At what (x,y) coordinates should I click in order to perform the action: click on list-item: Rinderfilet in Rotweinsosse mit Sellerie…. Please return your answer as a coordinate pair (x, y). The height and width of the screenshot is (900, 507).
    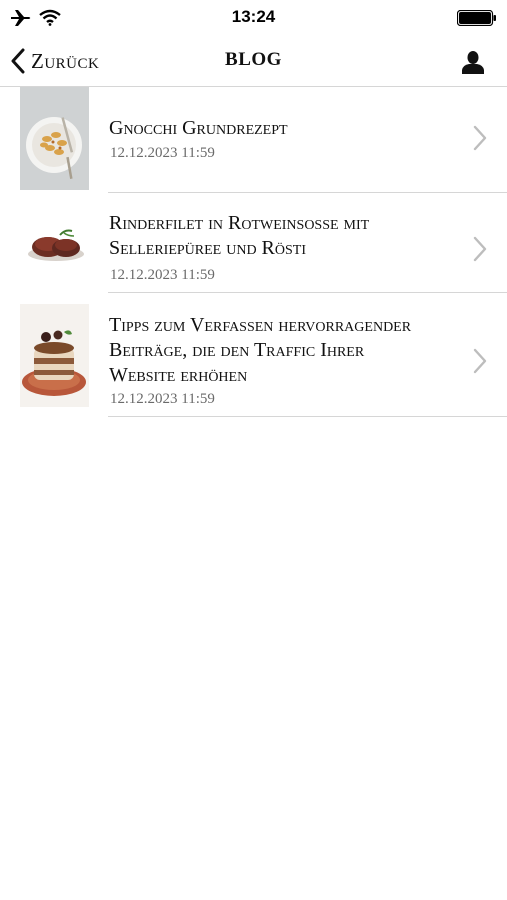
    Looking at the image, I should click on (253, 243).